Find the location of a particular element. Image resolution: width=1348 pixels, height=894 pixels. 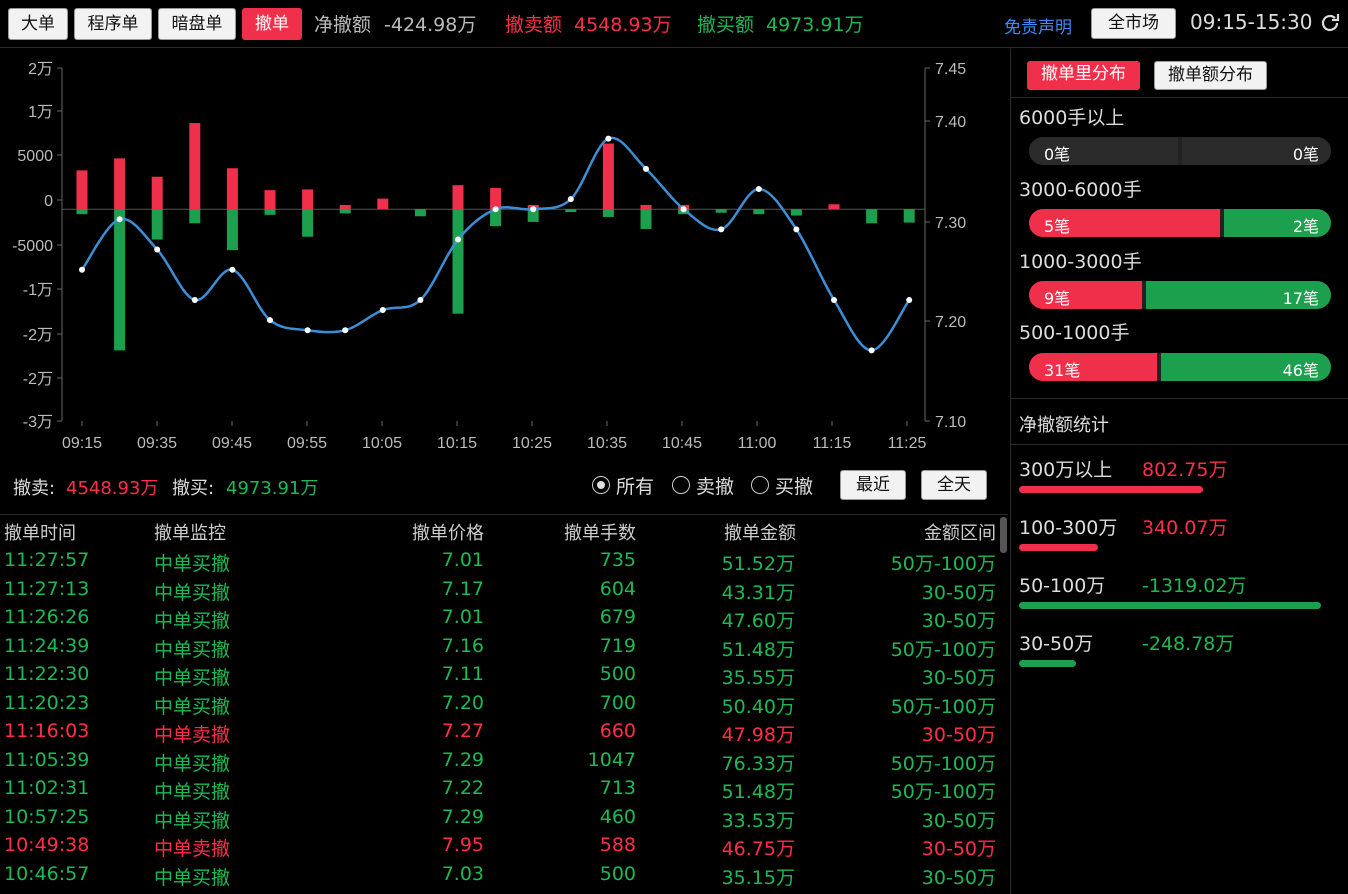

footer-sell-label: 撤卖: is located at coordinates (34, 488).